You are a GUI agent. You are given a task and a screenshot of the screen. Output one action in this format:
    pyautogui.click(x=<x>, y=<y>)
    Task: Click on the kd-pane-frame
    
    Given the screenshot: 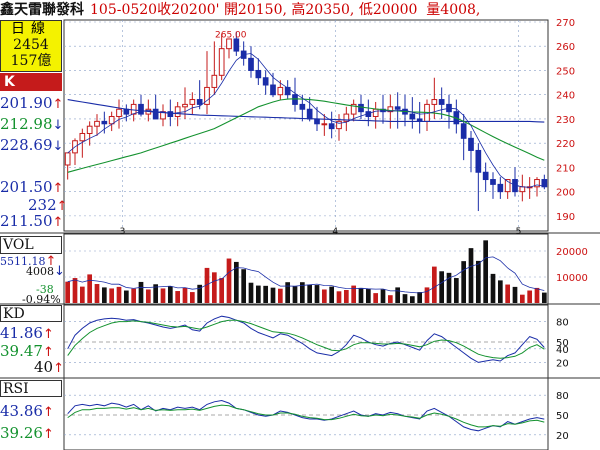 What is the action you would take?
    pyautogui.click(x=306, y=341)
    